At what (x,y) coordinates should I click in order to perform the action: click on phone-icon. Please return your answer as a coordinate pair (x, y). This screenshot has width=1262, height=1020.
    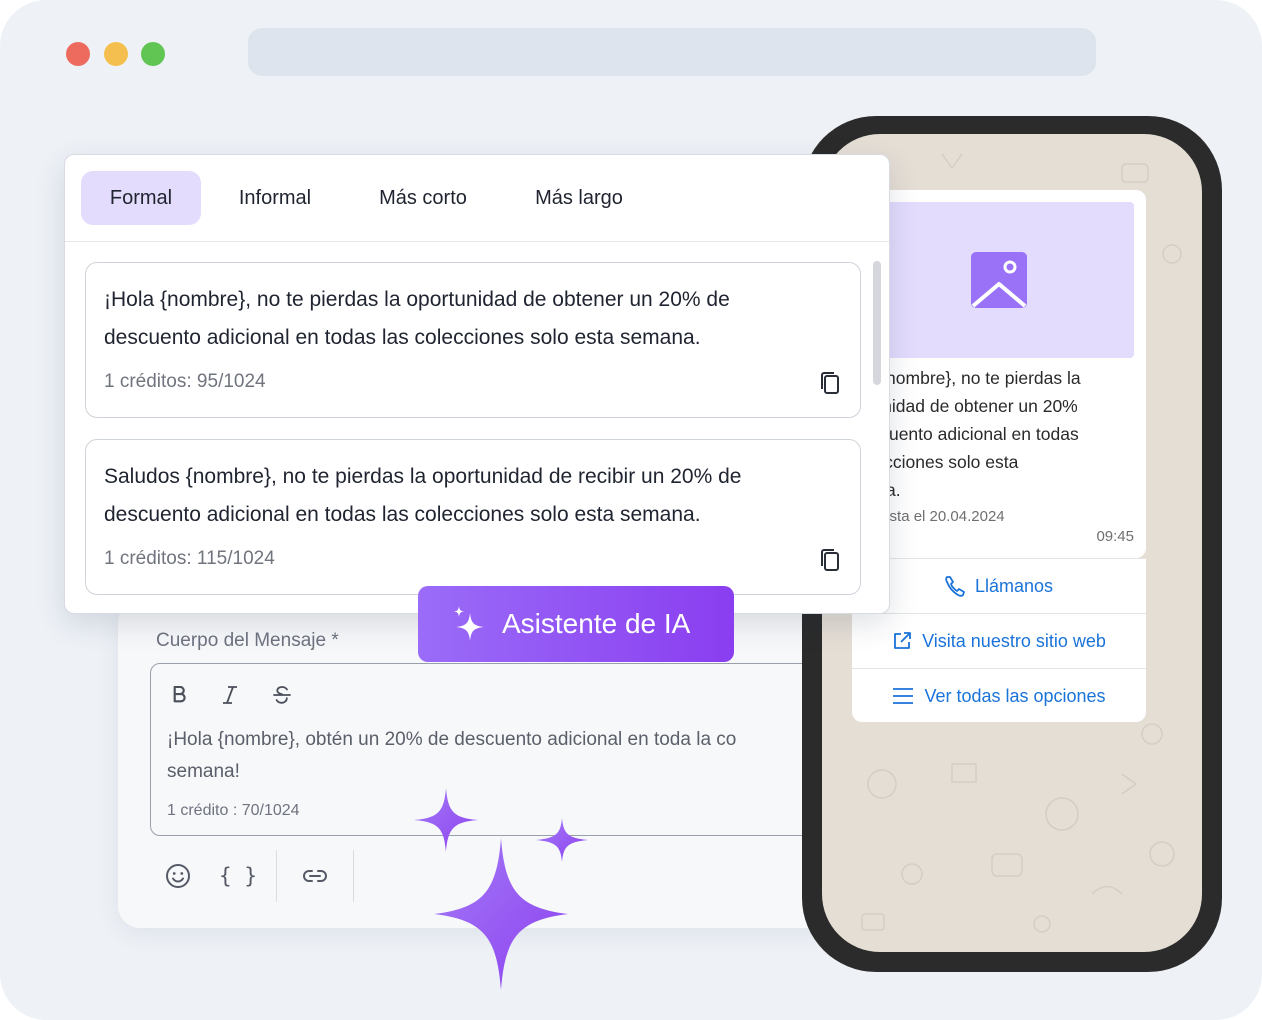
    Looking at the image, I should click on (955, 586).